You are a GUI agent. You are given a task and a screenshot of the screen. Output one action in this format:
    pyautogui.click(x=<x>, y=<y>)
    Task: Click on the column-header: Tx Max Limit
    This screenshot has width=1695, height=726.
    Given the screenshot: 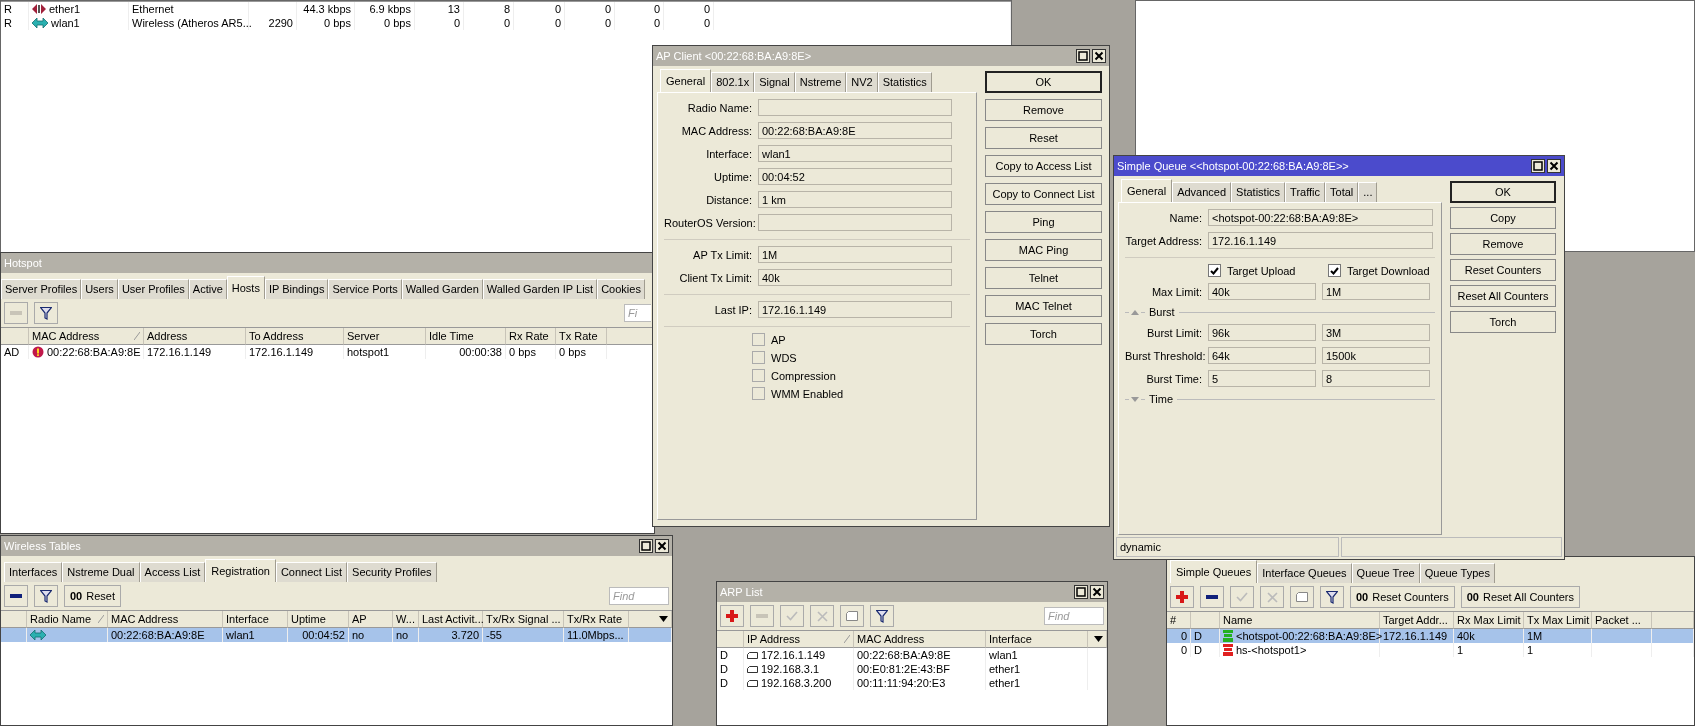 What is the action you would take?
    pyautogui.click(x=1558, y=620)
    